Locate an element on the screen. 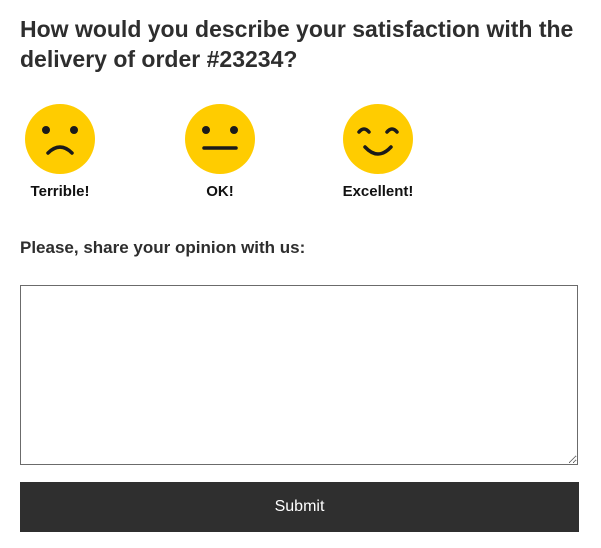  rating-option-excellent: Excellent! is located at coordinates (373, 158).